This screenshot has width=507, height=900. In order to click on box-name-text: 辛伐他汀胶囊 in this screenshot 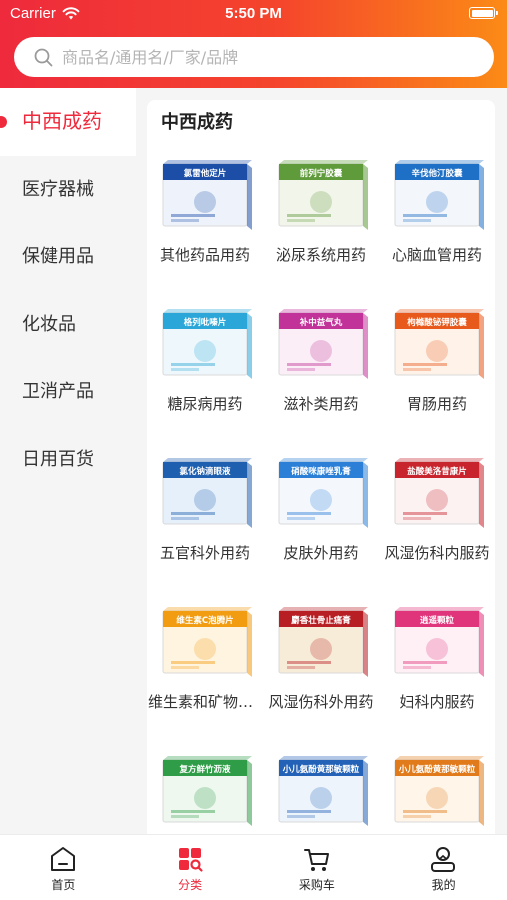, I will do `click(437, 173)`.